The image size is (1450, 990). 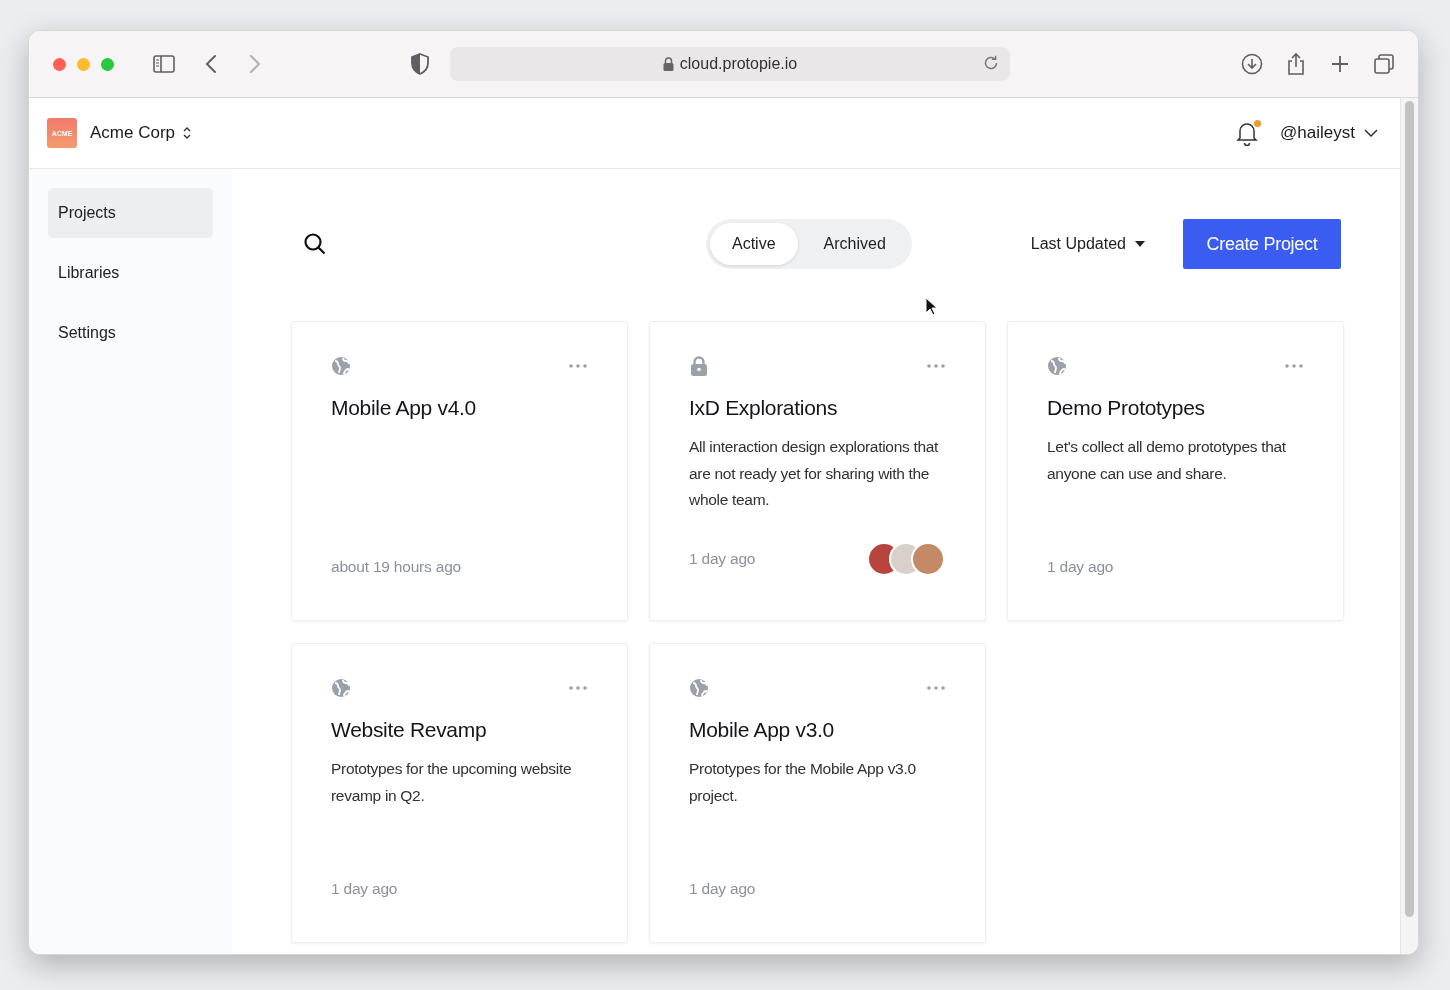 I want to click on tabs-overview-icon, so click(x=1384, y=64).